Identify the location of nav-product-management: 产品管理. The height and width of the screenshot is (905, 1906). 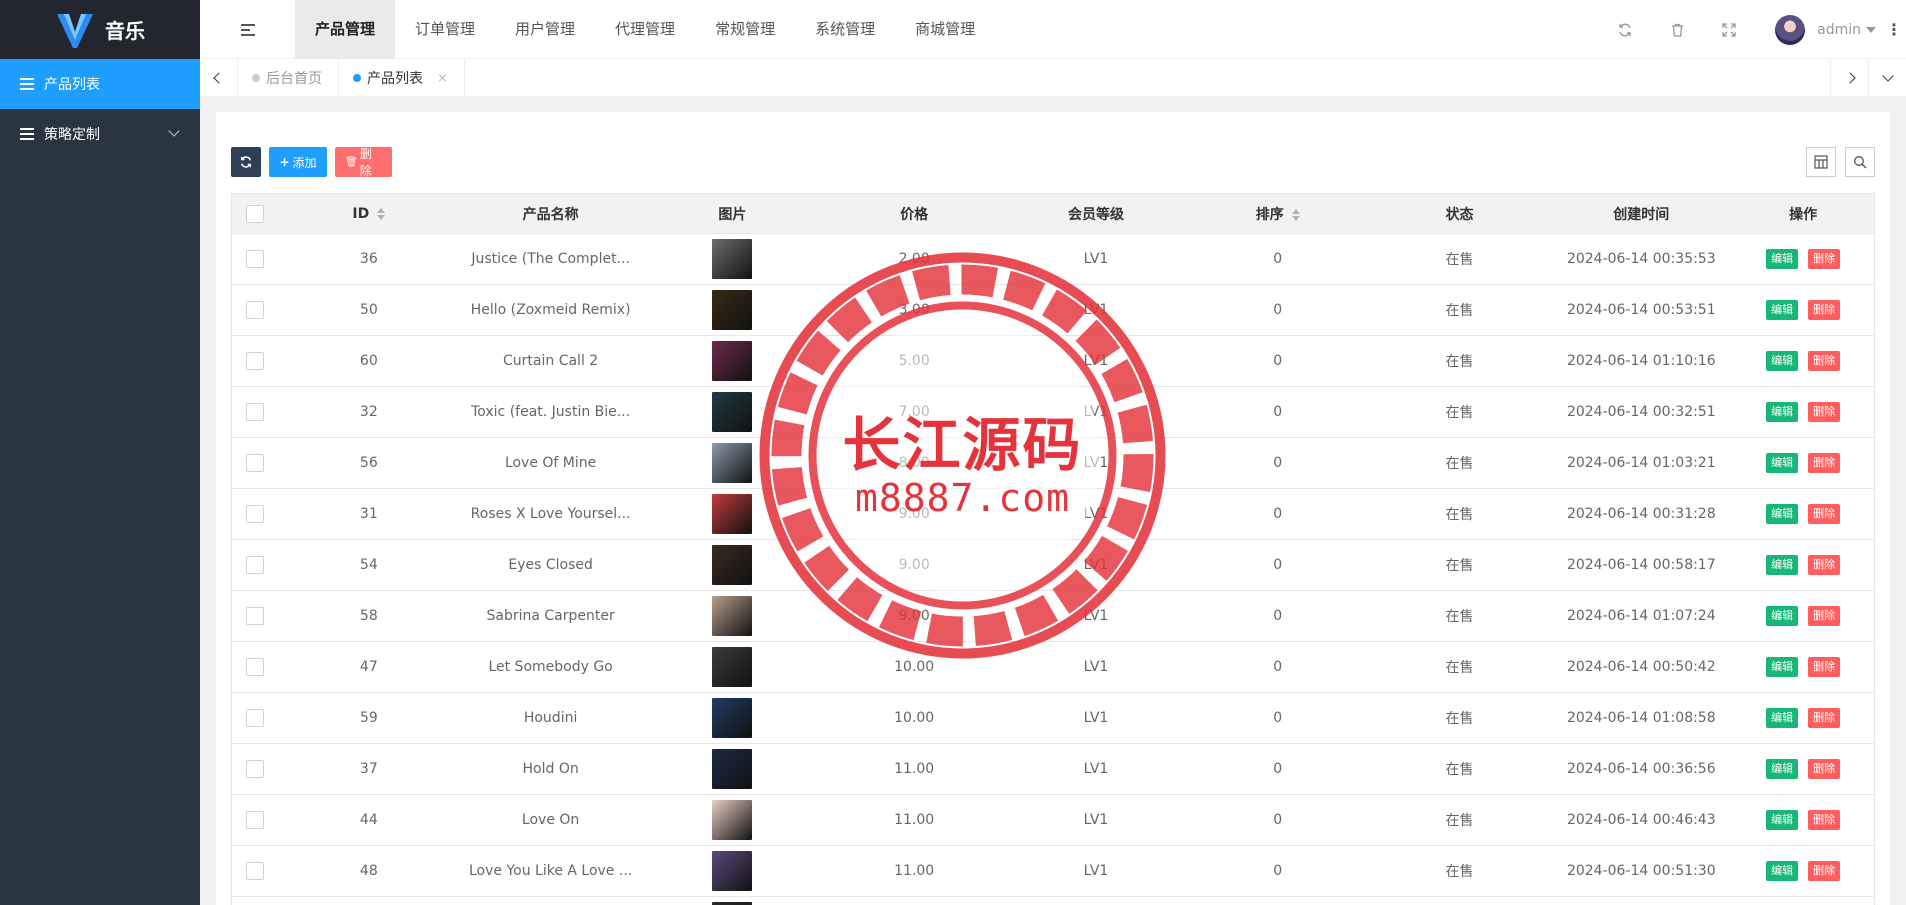
(345, 29).